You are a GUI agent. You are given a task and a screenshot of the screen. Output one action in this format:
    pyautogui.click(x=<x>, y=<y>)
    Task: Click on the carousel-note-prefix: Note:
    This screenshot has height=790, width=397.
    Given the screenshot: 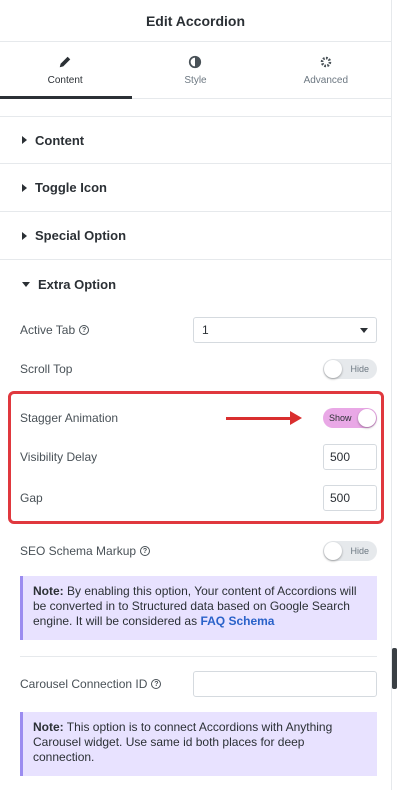 What is the action you would take?
    pyautogui.click(x=48, y=727)
    